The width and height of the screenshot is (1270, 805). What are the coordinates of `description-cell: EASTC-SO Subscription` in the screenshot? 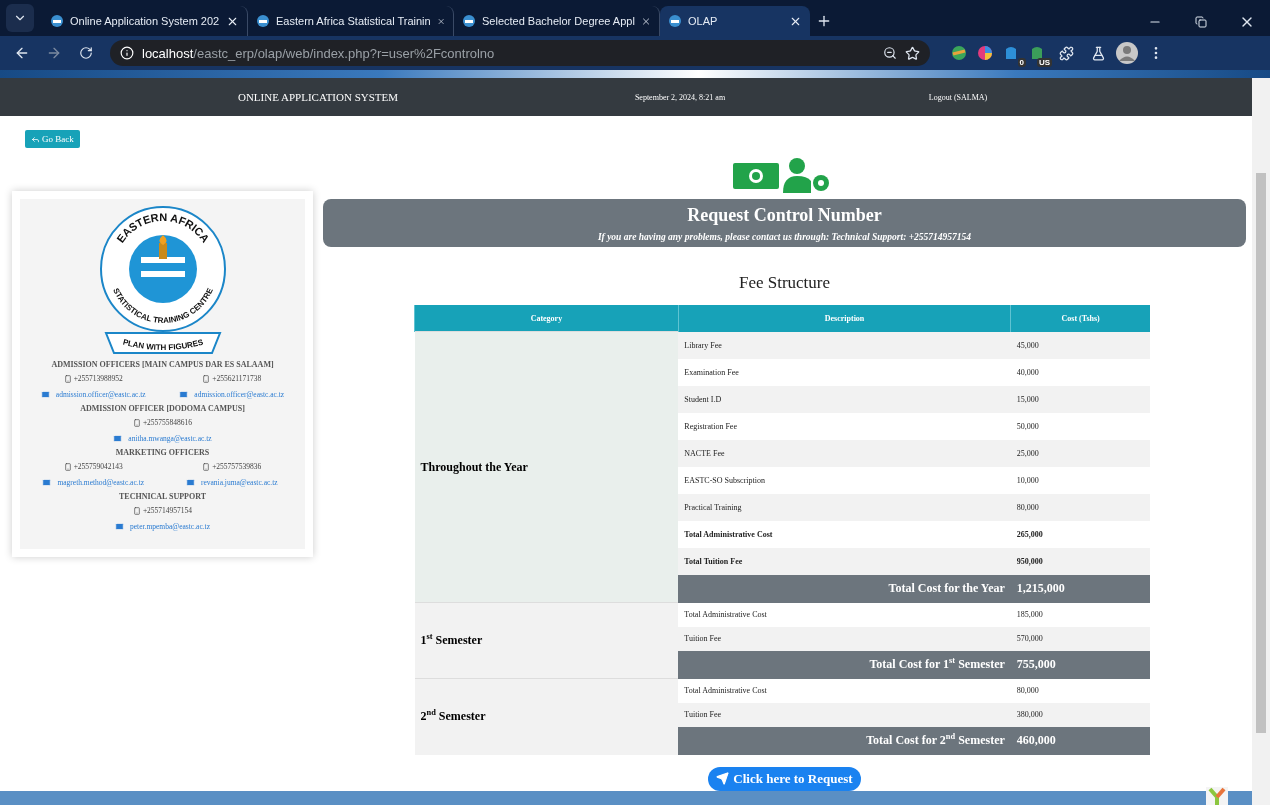 It's located at (844, 480).